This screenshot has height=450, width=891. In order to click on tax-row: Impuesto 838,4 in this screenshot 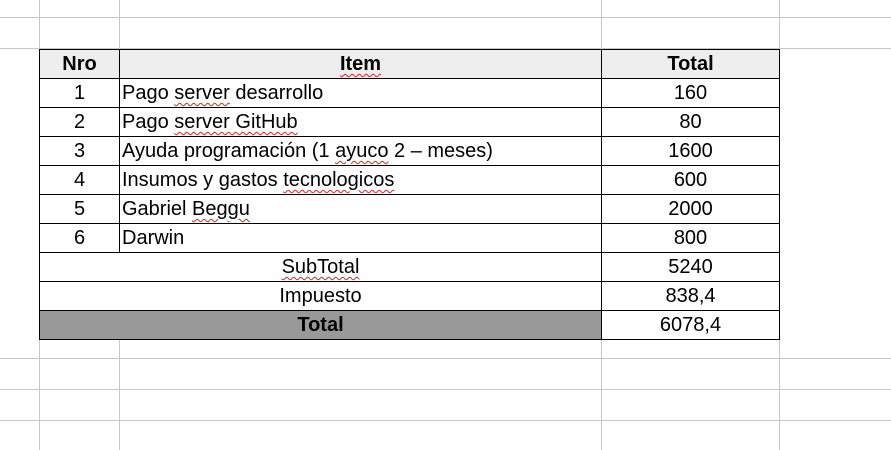, I will do `click(409, 296)`.